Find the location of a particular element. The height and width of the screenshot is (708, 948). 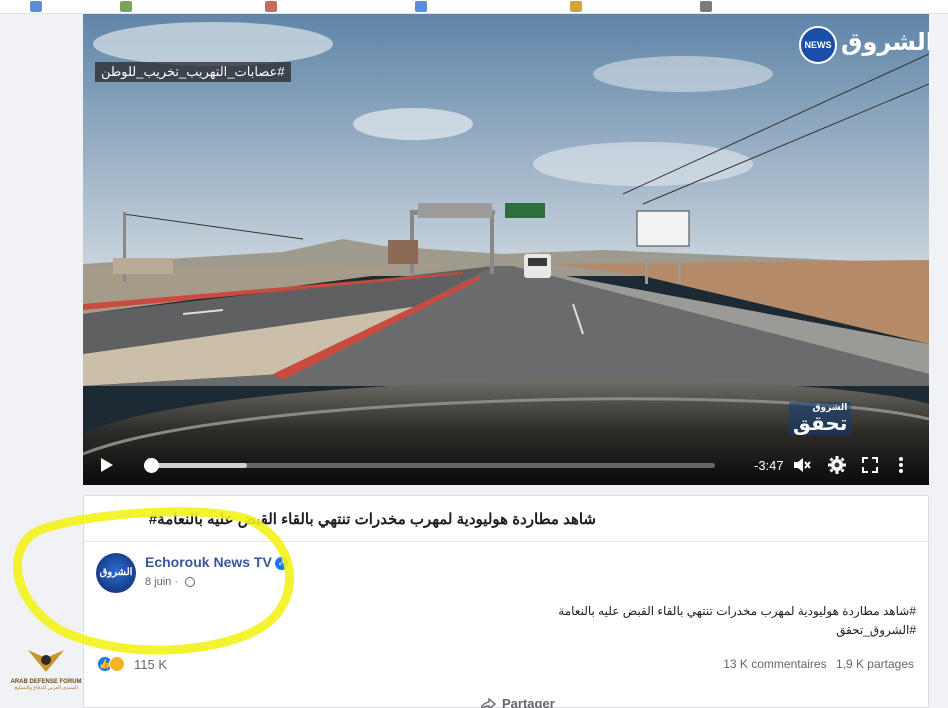

volume-muted-icon is located at coordinates (802, 465).